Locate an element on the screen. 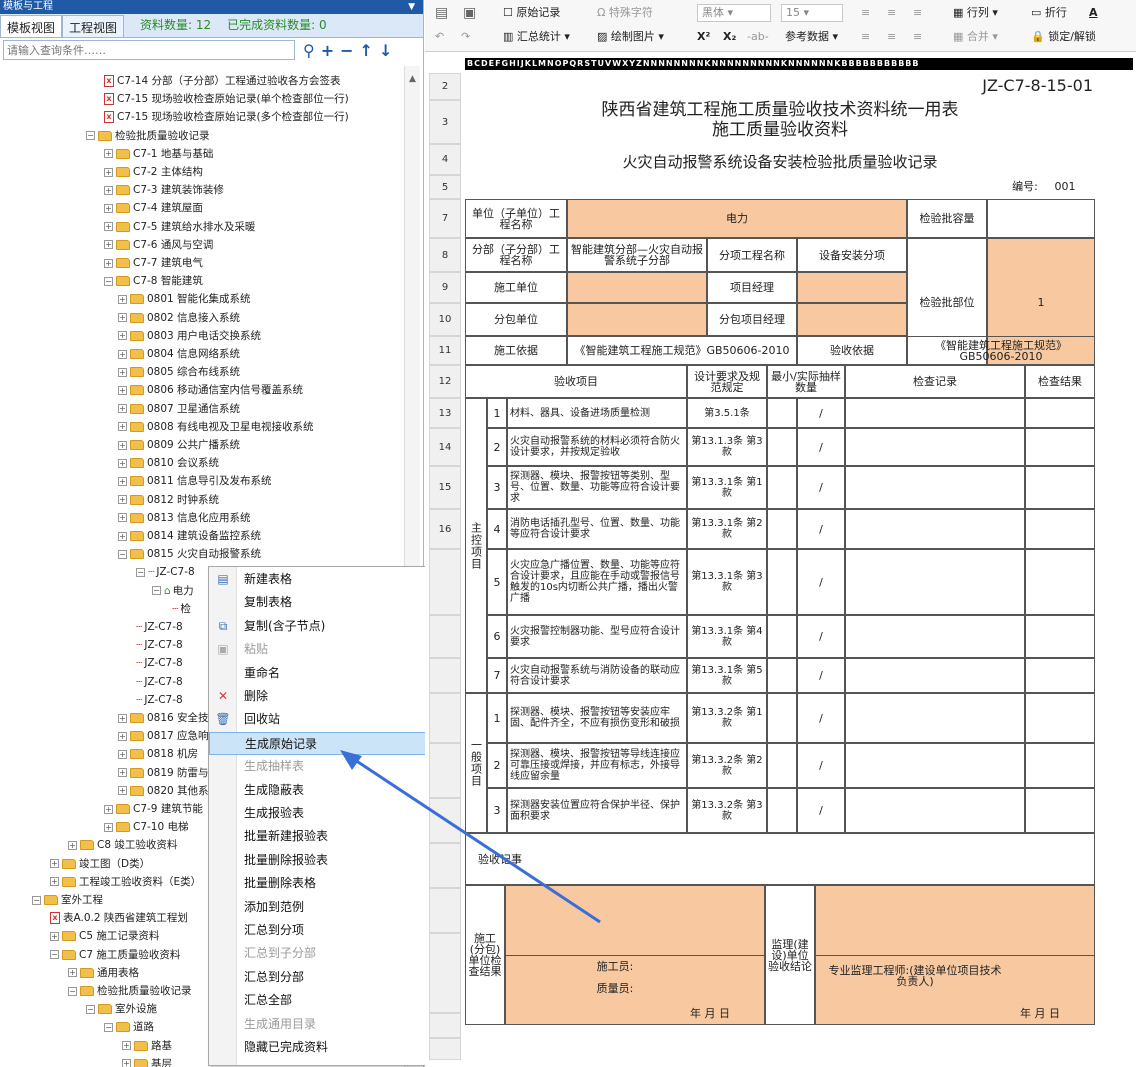 This screenshot has width=1136, height=1067. engineer-label: 专业监理工程师:(建设单位项目技术负责人) is located at coordinates (915, 976).